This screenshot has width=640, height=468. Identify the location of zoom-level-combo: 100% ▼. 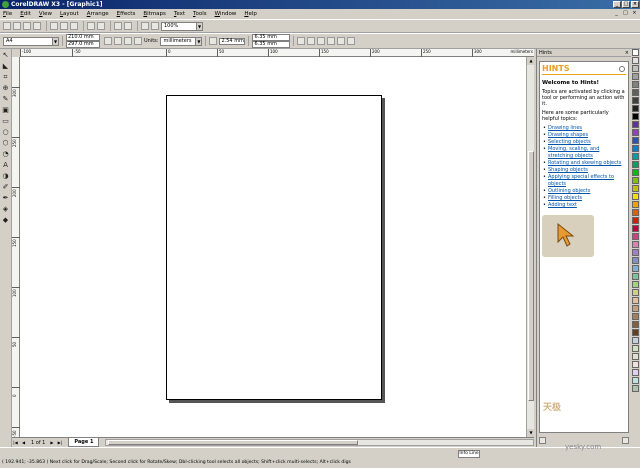
(182, 26).